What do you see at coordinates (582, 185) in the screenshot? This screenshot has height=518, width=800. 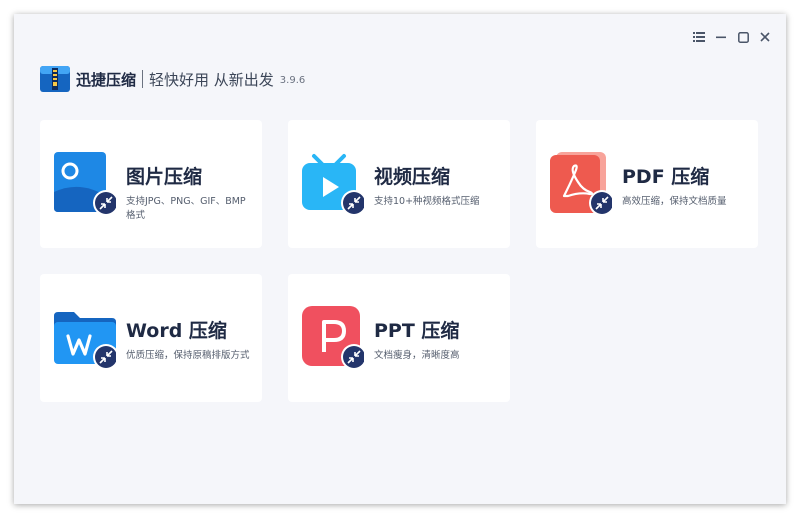 I see `pdf-icon` at bounding box center [582, 185].